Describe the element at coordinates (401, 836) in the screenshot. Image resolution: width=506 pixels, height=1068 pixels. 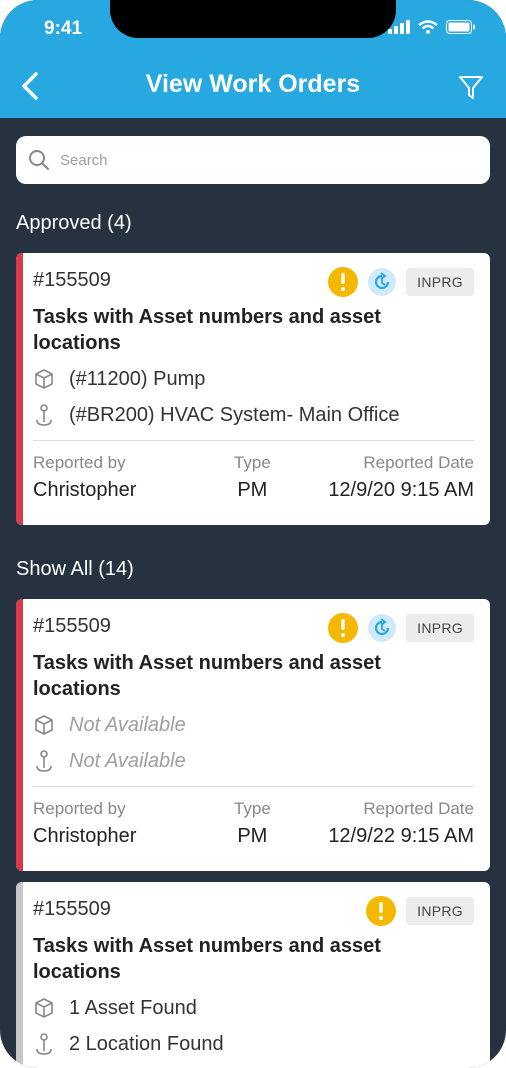
I see `reported-date-value: 12/9/22 9:15 AM` at that location.